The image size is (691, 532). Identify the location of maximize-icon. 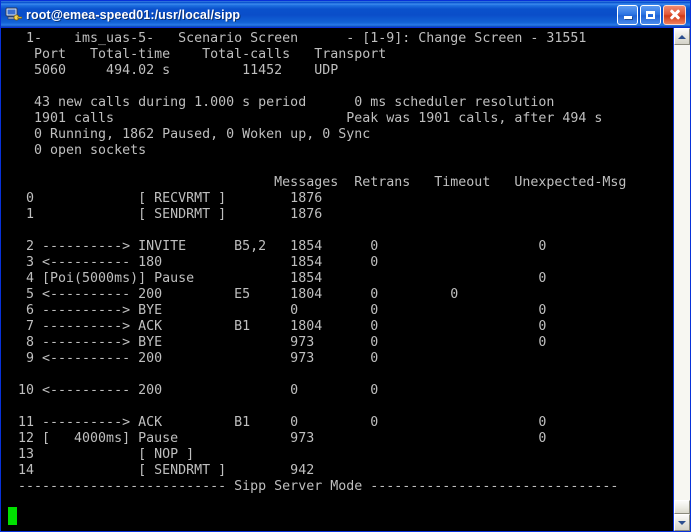
(650, 14).